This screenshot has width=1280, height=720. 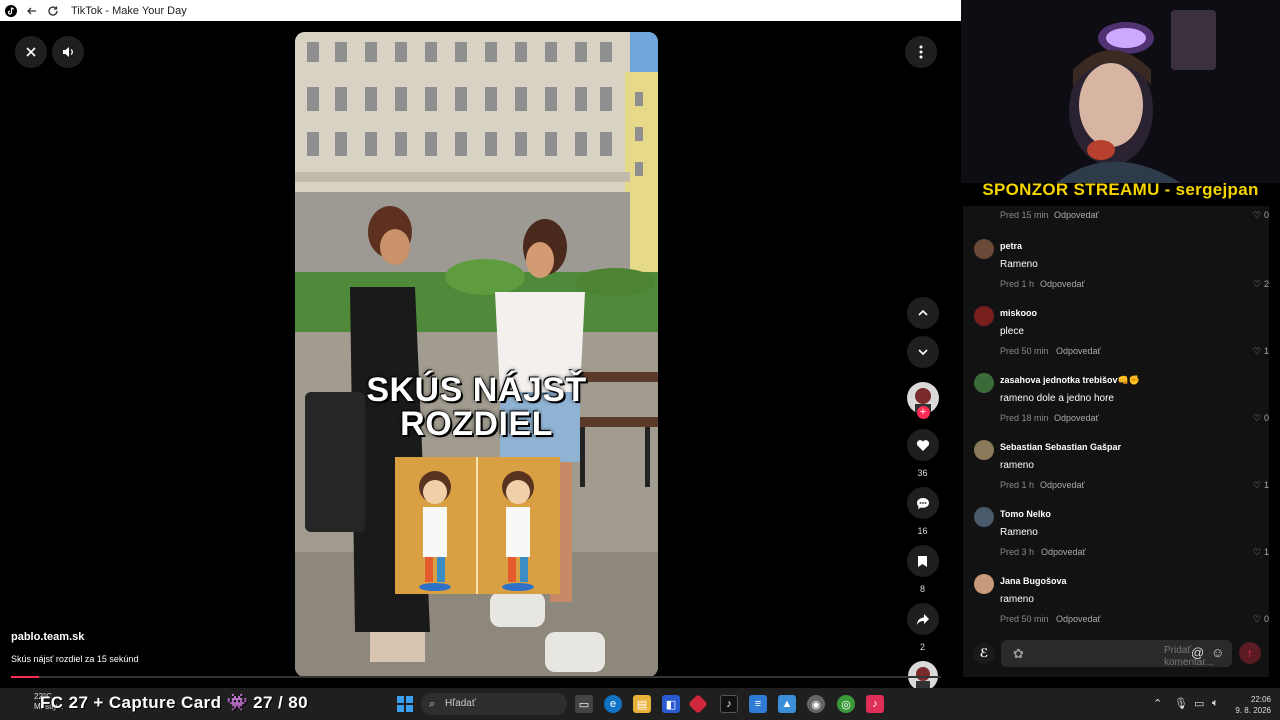 What do you see at coordinates (1033, 581) in the screenshot?
I see `commenter-name: Jana Bugošova` at bounding box center [1033, 581].